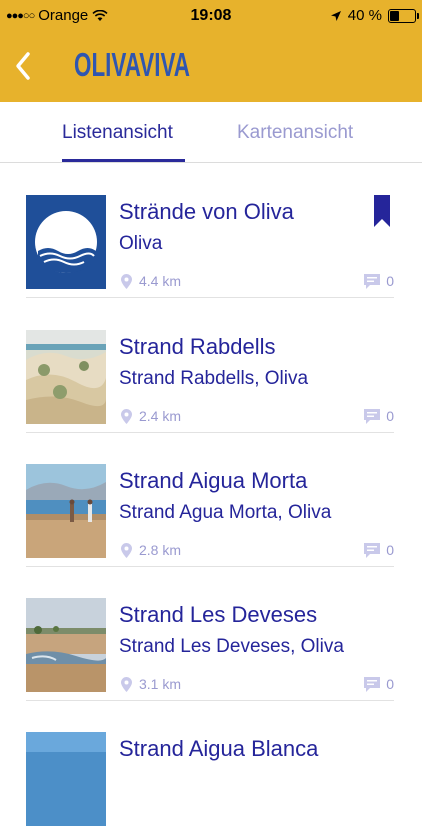 This screenshot has width=422, height=835. I want to click on distance-info: 3.1 km, so click(151, 684).